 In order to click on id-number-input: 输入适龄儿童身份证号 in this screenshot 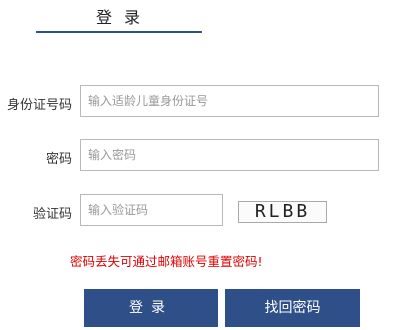, I will do `click(229, 101)`.